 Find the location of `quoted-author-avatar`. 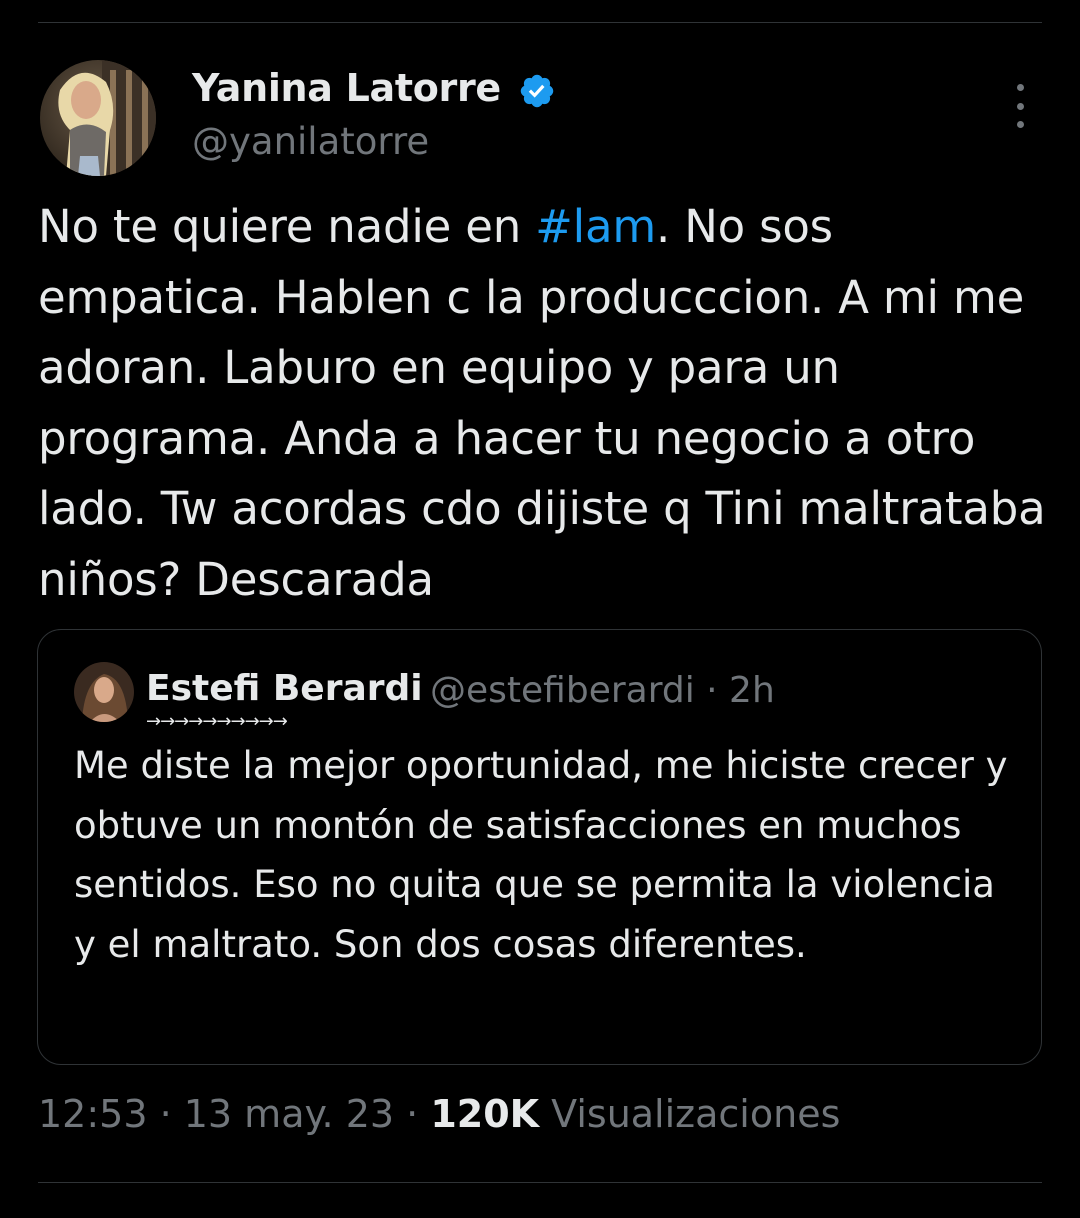

quoted-author-avatar is located at coordinates (104, 692).